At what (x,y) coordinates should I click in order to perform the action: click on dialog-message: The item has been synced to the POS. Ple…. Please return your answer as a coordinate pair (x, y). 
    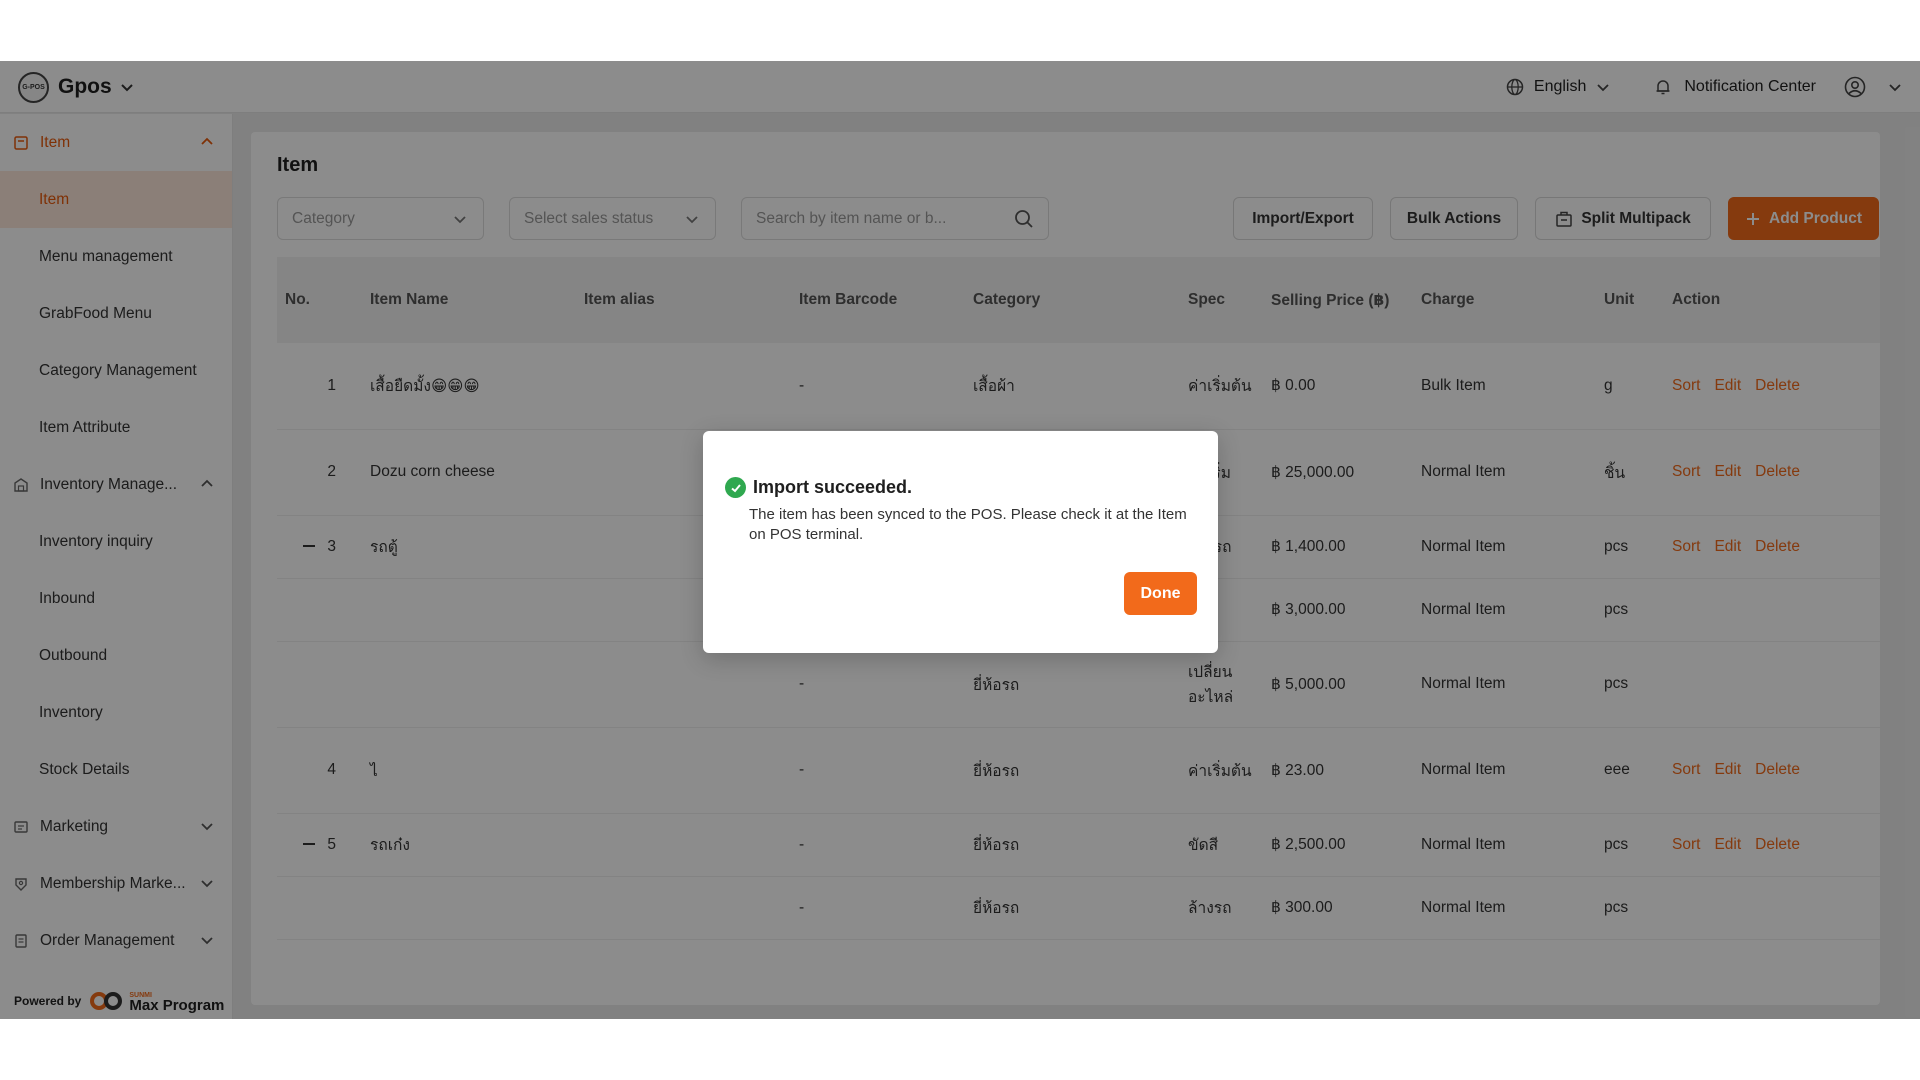
    Looking at the image, I should click on (968, 524).